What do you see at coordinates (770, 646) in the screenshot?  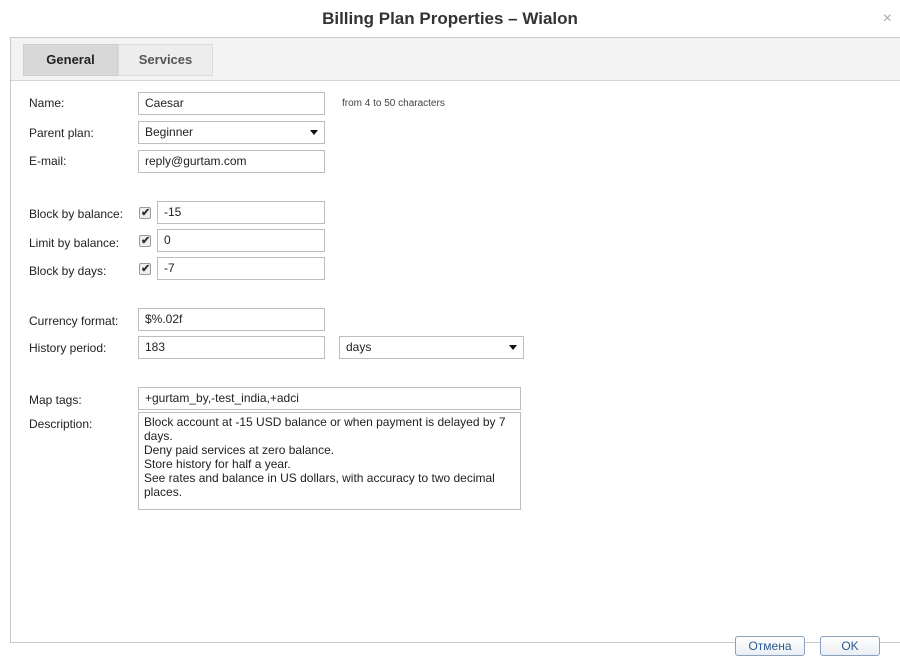 I see `cancel-button: Отмена` at bounding box center [770, 646].